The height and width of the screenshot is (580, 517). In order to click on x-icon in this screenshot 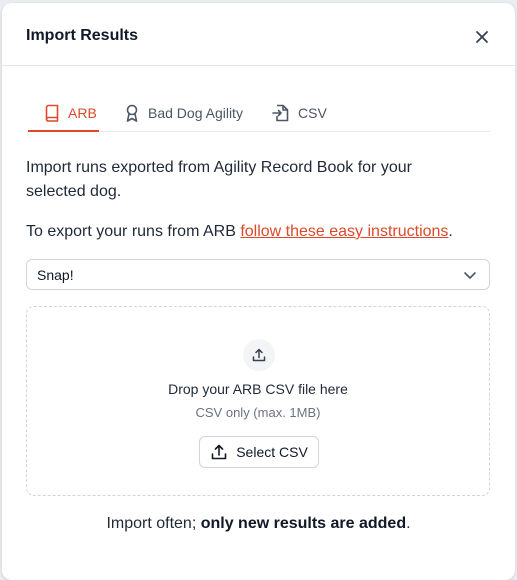, I will do `click(482, 37)`.